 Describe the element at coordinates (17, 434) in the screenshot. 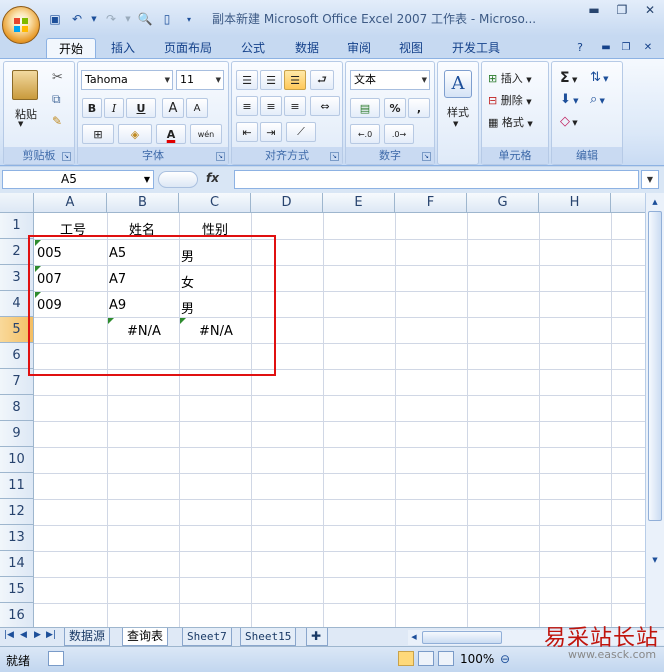

I see `row-header-9: 9` at that location.